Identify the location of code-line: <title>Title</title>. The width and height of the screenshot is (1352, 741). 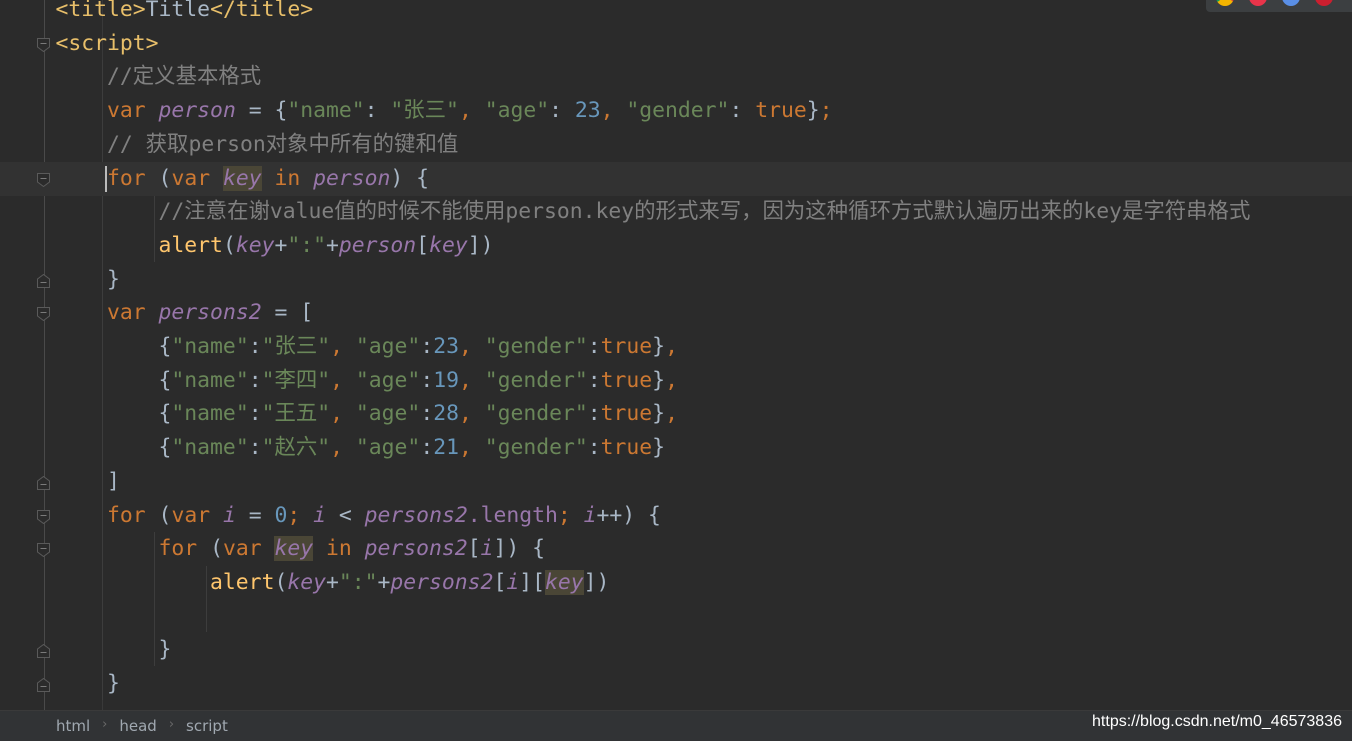
(676, 13).